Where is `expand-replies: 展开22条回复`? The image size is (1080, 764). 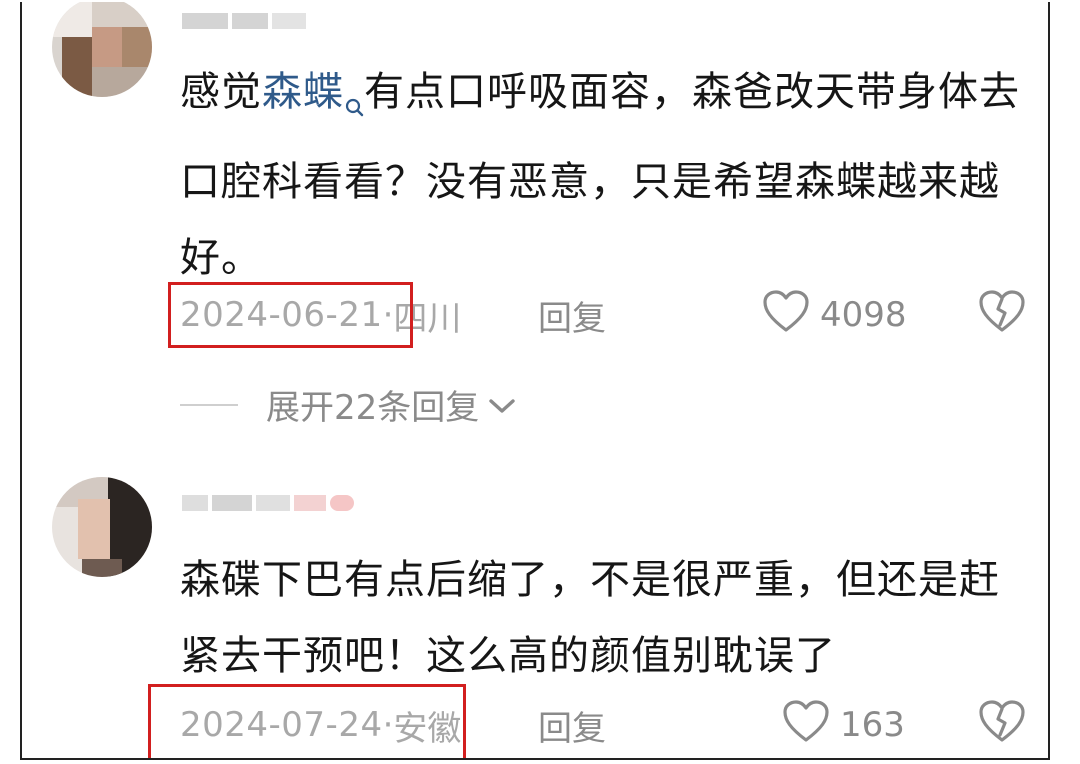
expand-replies: 展开22条回复 is located at coordinates (348, 404).